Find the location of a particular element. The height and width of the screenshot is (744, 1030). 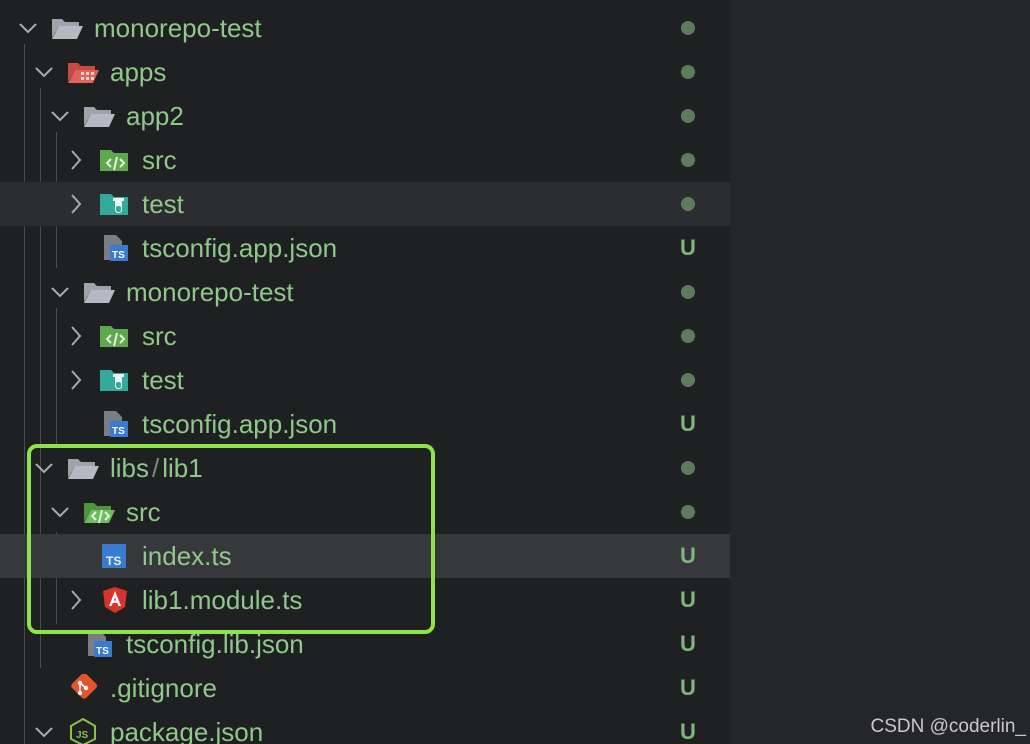

folder-src-open-icon is located at coordinates (99, 513).